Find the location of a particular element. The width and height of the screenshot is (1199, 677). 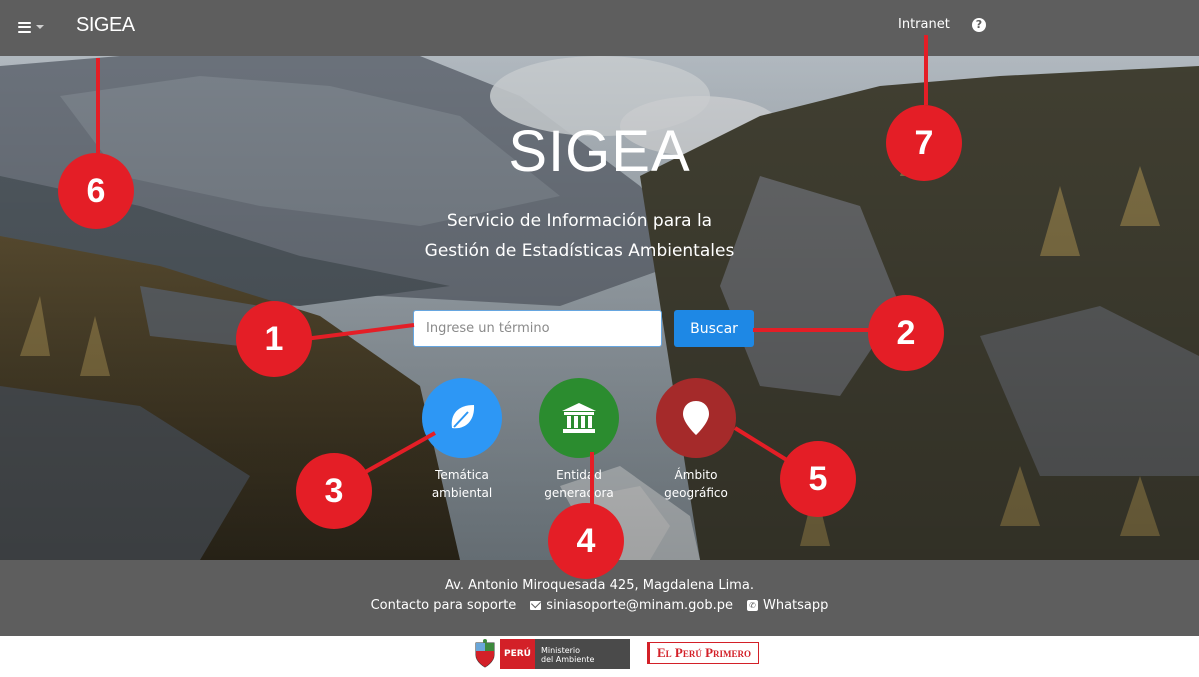

institution-icon is located at coordinates (579, 418).